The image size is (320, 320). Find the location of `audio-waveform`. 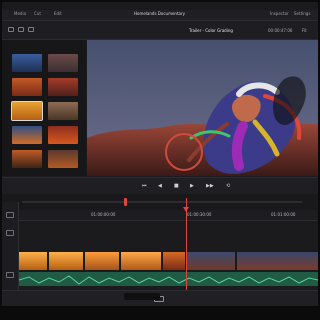

audio-waveform is located at coordinates (168, 280).